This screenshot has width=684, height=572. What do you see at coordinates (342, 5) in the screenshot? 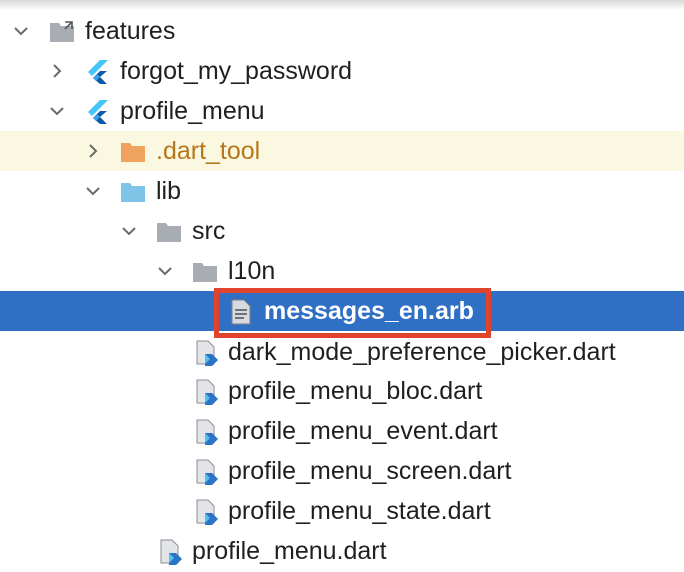
I see `scrolled-row-remnant` at bounding box center [342, 5].